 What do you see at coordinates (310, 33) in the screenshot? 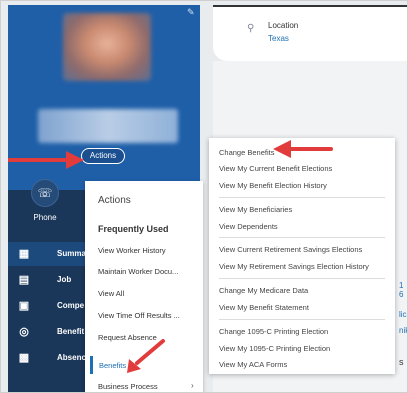
I see `location-card` at bounding box center [310, 33].